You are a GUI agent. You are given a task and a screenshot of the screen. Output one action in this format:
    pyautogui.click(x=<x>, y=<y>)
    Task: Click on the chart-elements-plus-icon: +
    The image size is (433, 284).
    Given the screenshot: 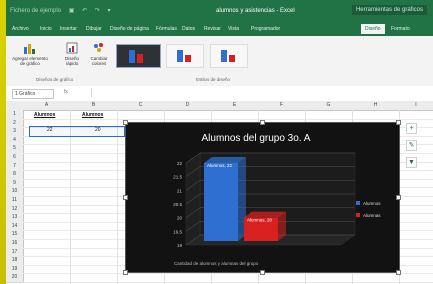 What is the action you would take?
    pyautogui.click(x=411, y=128)
    